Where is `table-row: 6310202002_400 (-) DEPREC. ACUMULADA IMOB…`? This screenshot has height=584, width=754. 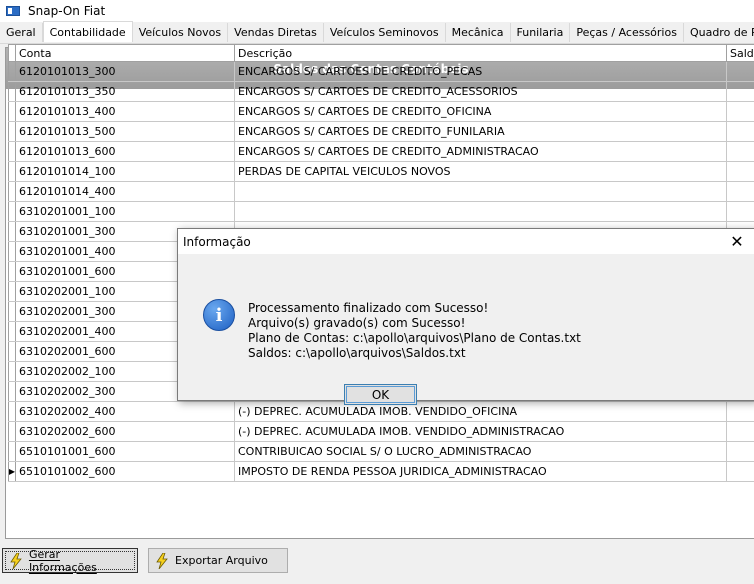
table-row: 6310202002_400 (-) DEPREC. ACUMULADA IMOB… is located at coordinates (381, 412).